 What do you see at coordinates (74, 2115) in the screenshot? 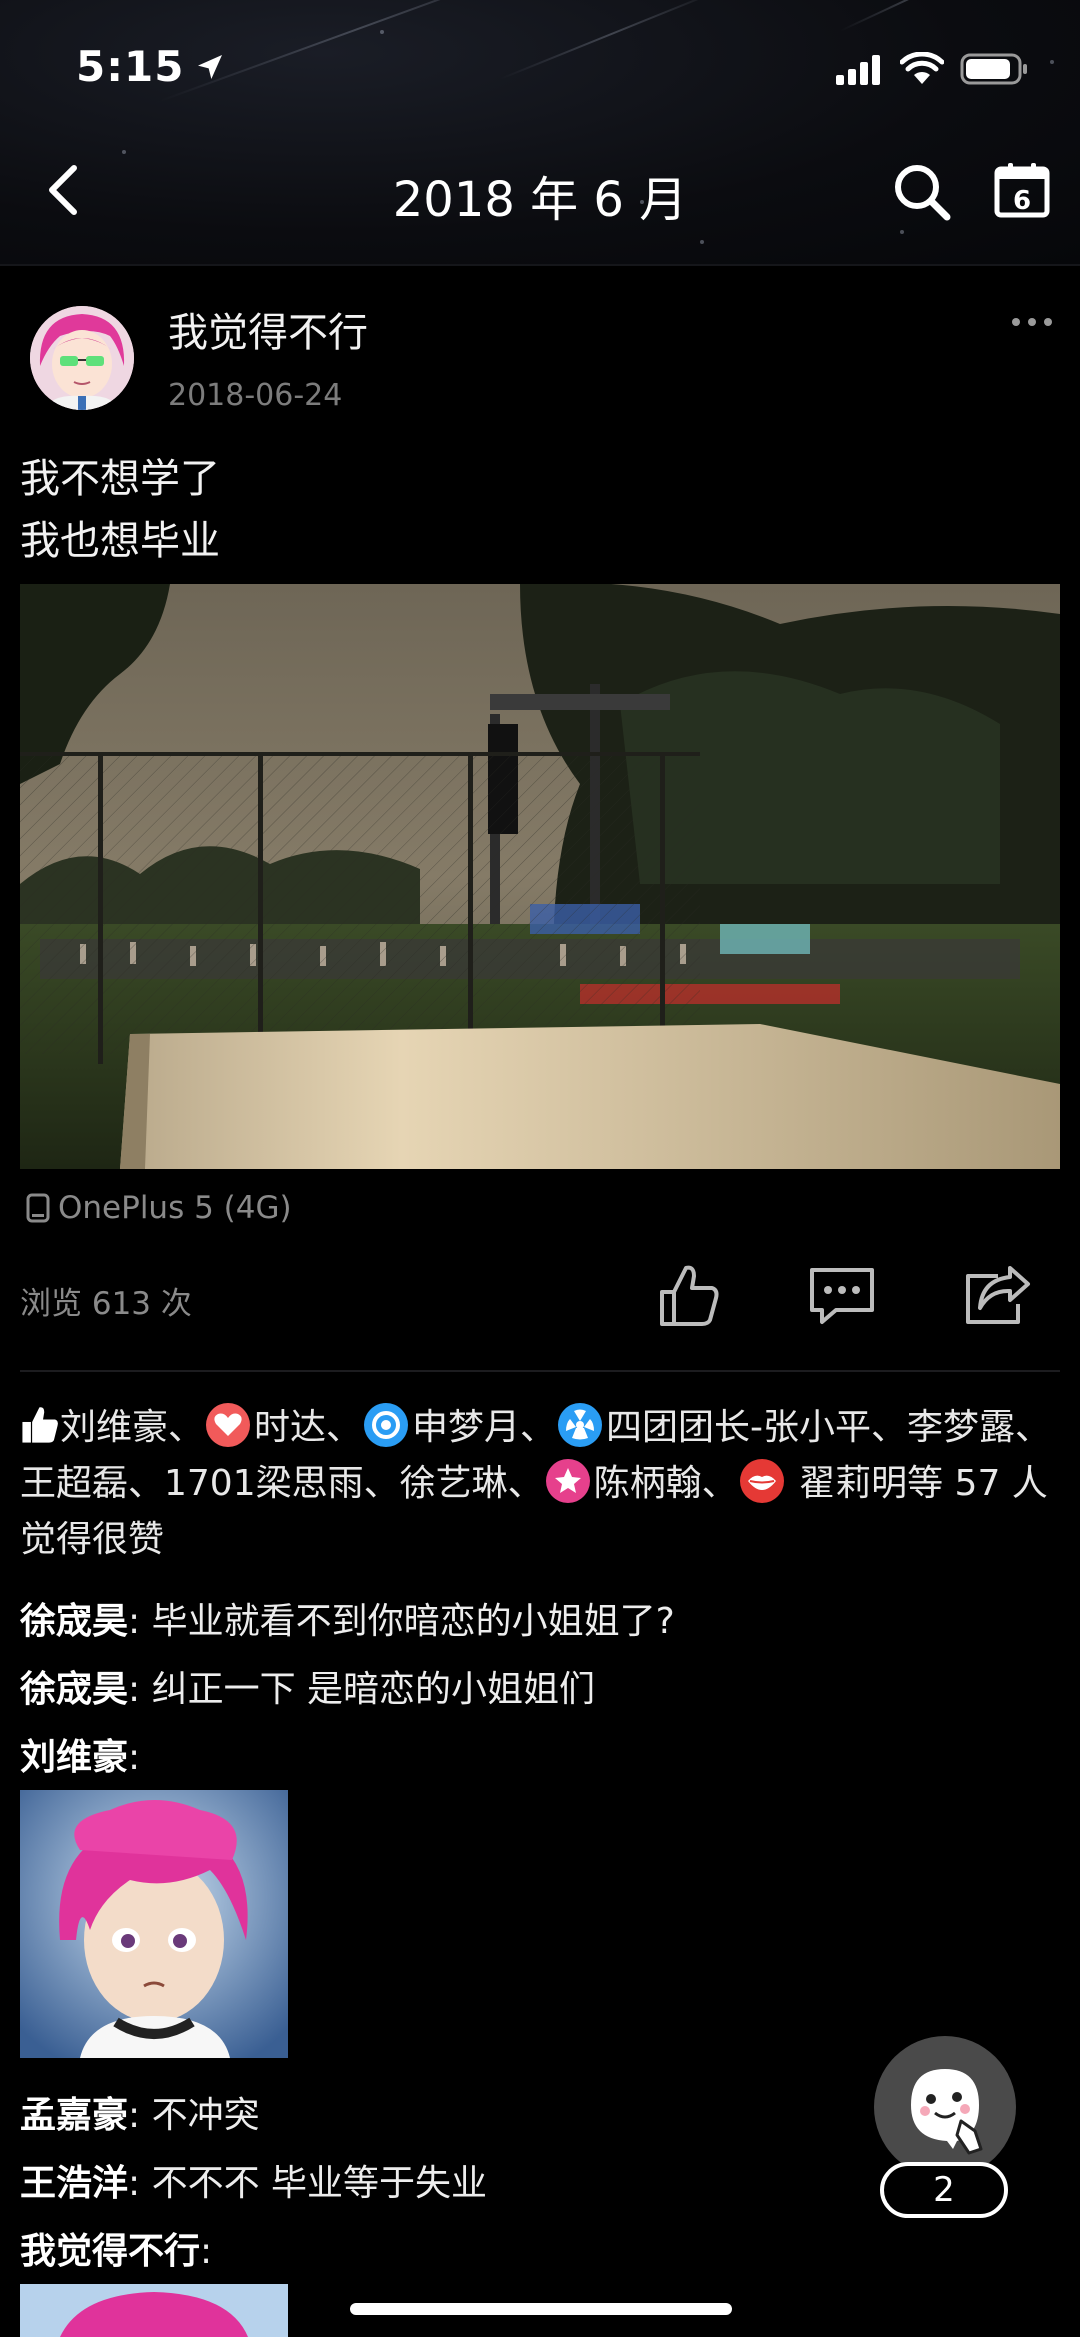
I see `comment-user: 孟嘉豪` at bounding box center [74, 2115].